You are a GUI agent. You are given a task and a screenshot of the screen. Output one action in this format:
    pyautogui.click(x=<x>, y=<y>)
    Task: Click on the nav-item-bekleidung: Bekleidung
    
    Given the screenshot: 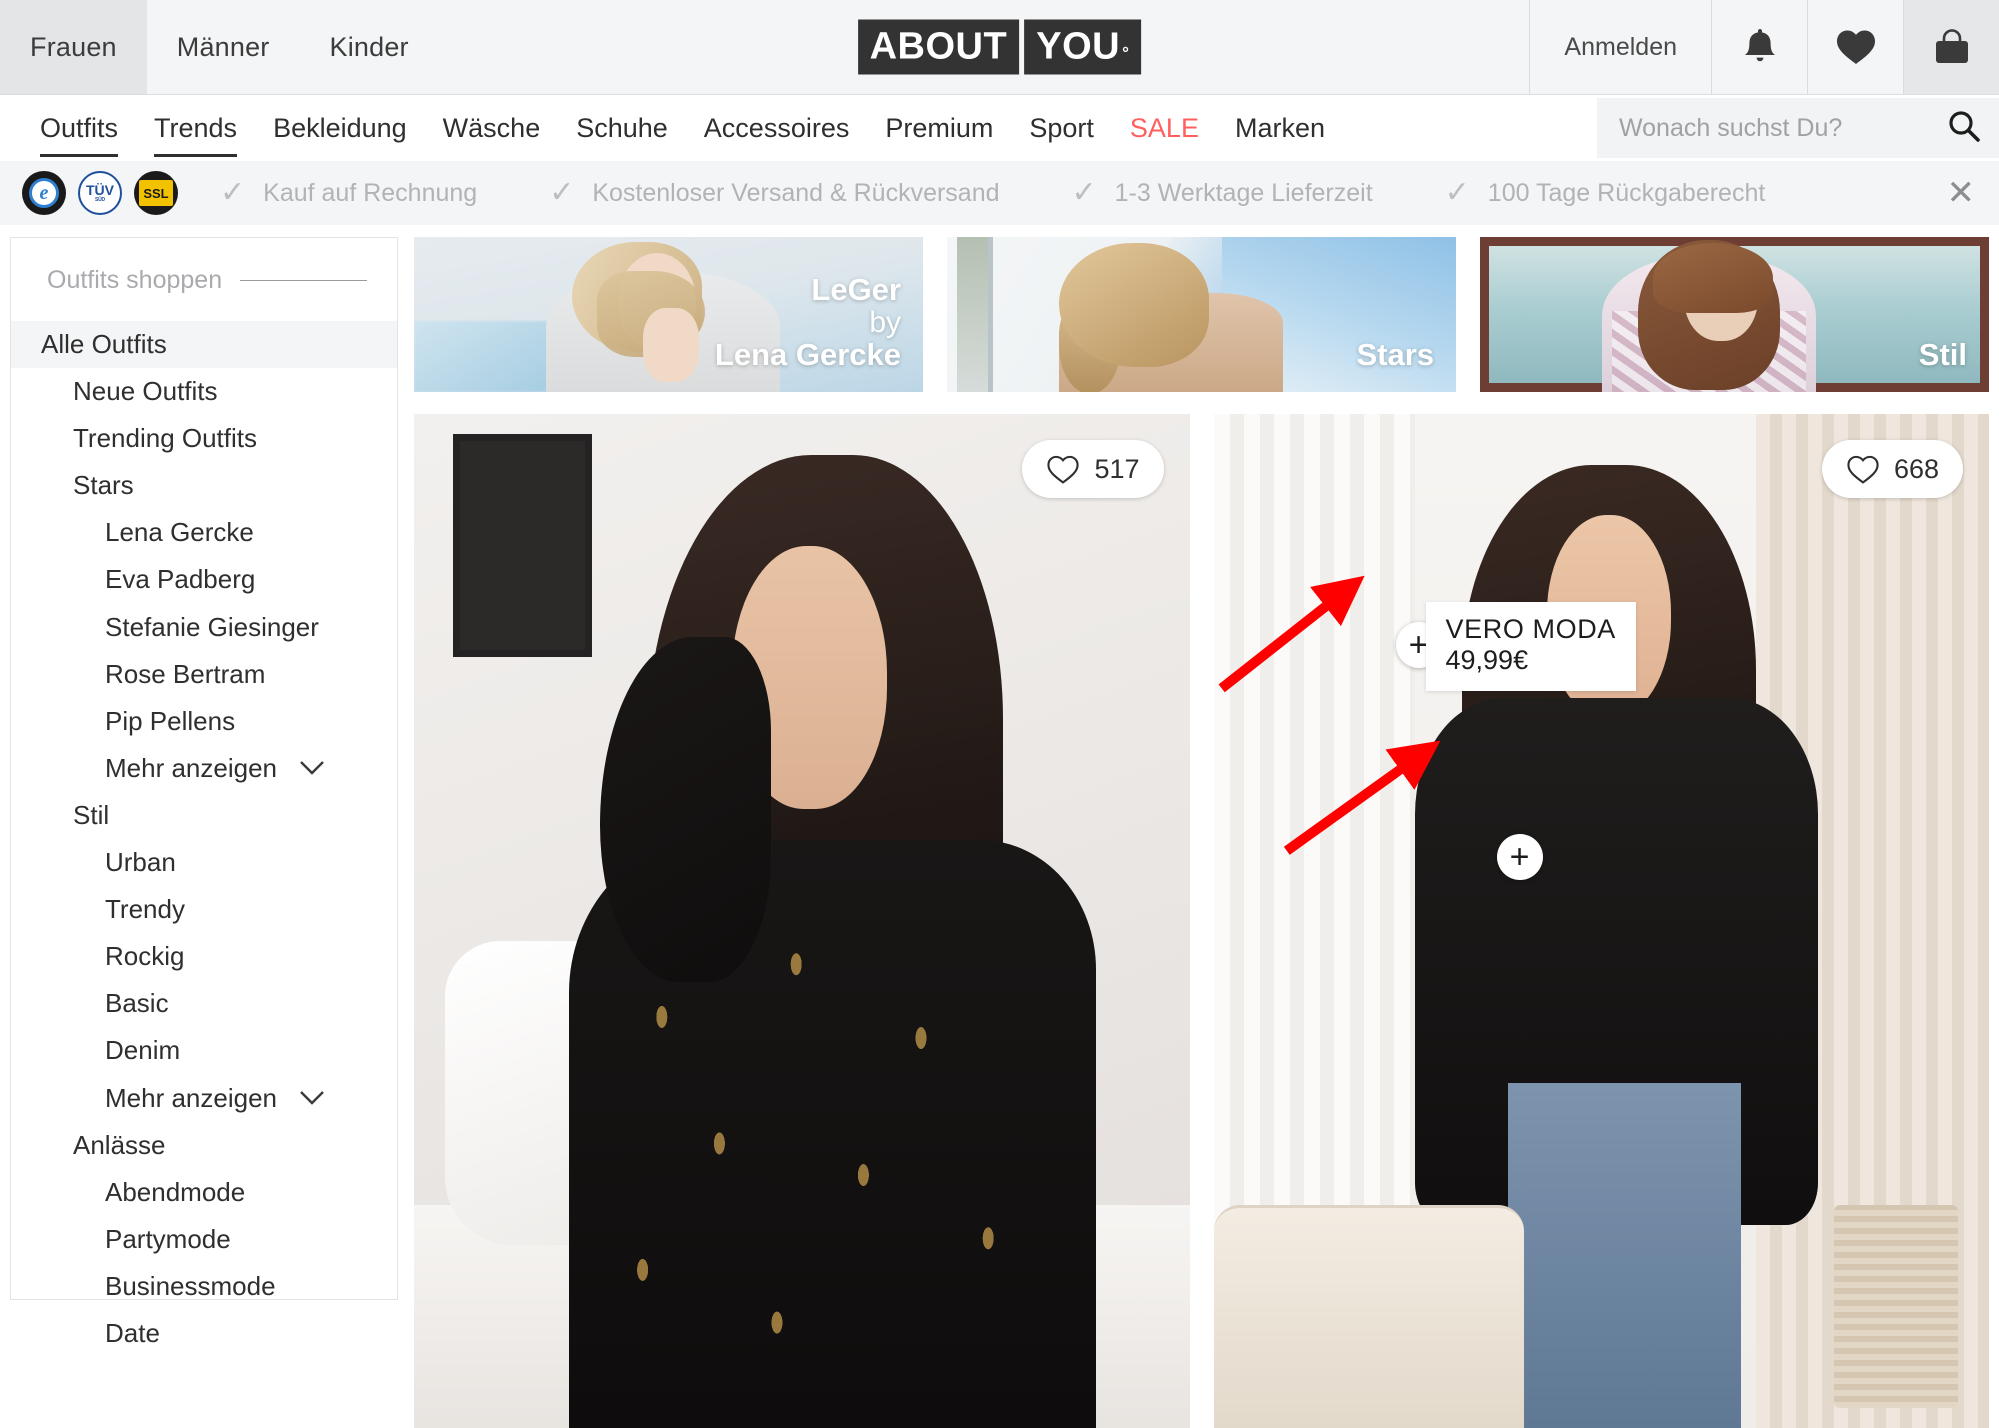 What is the action you would take?
    pyautogui.click(x=340, y=128)
    